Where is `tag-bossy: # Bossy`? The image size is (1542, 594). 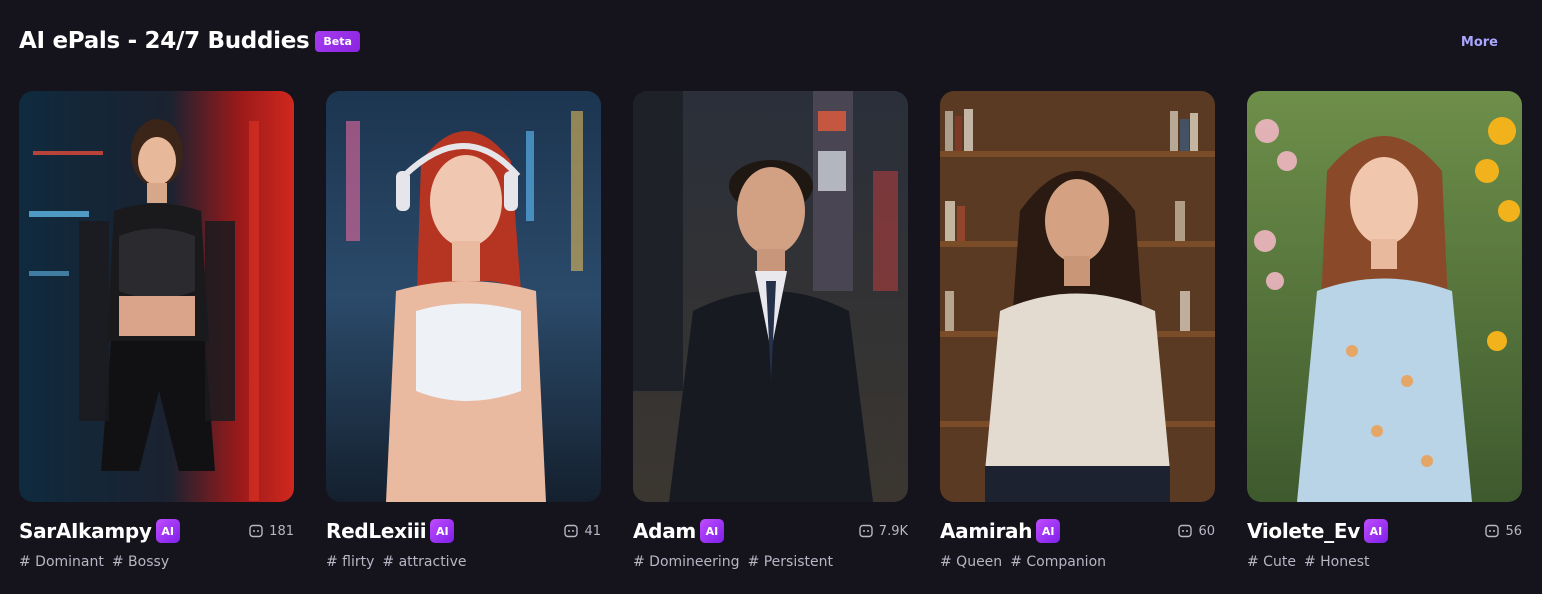 tag-bossy: # Bossy is located at coordinates (140, 562).